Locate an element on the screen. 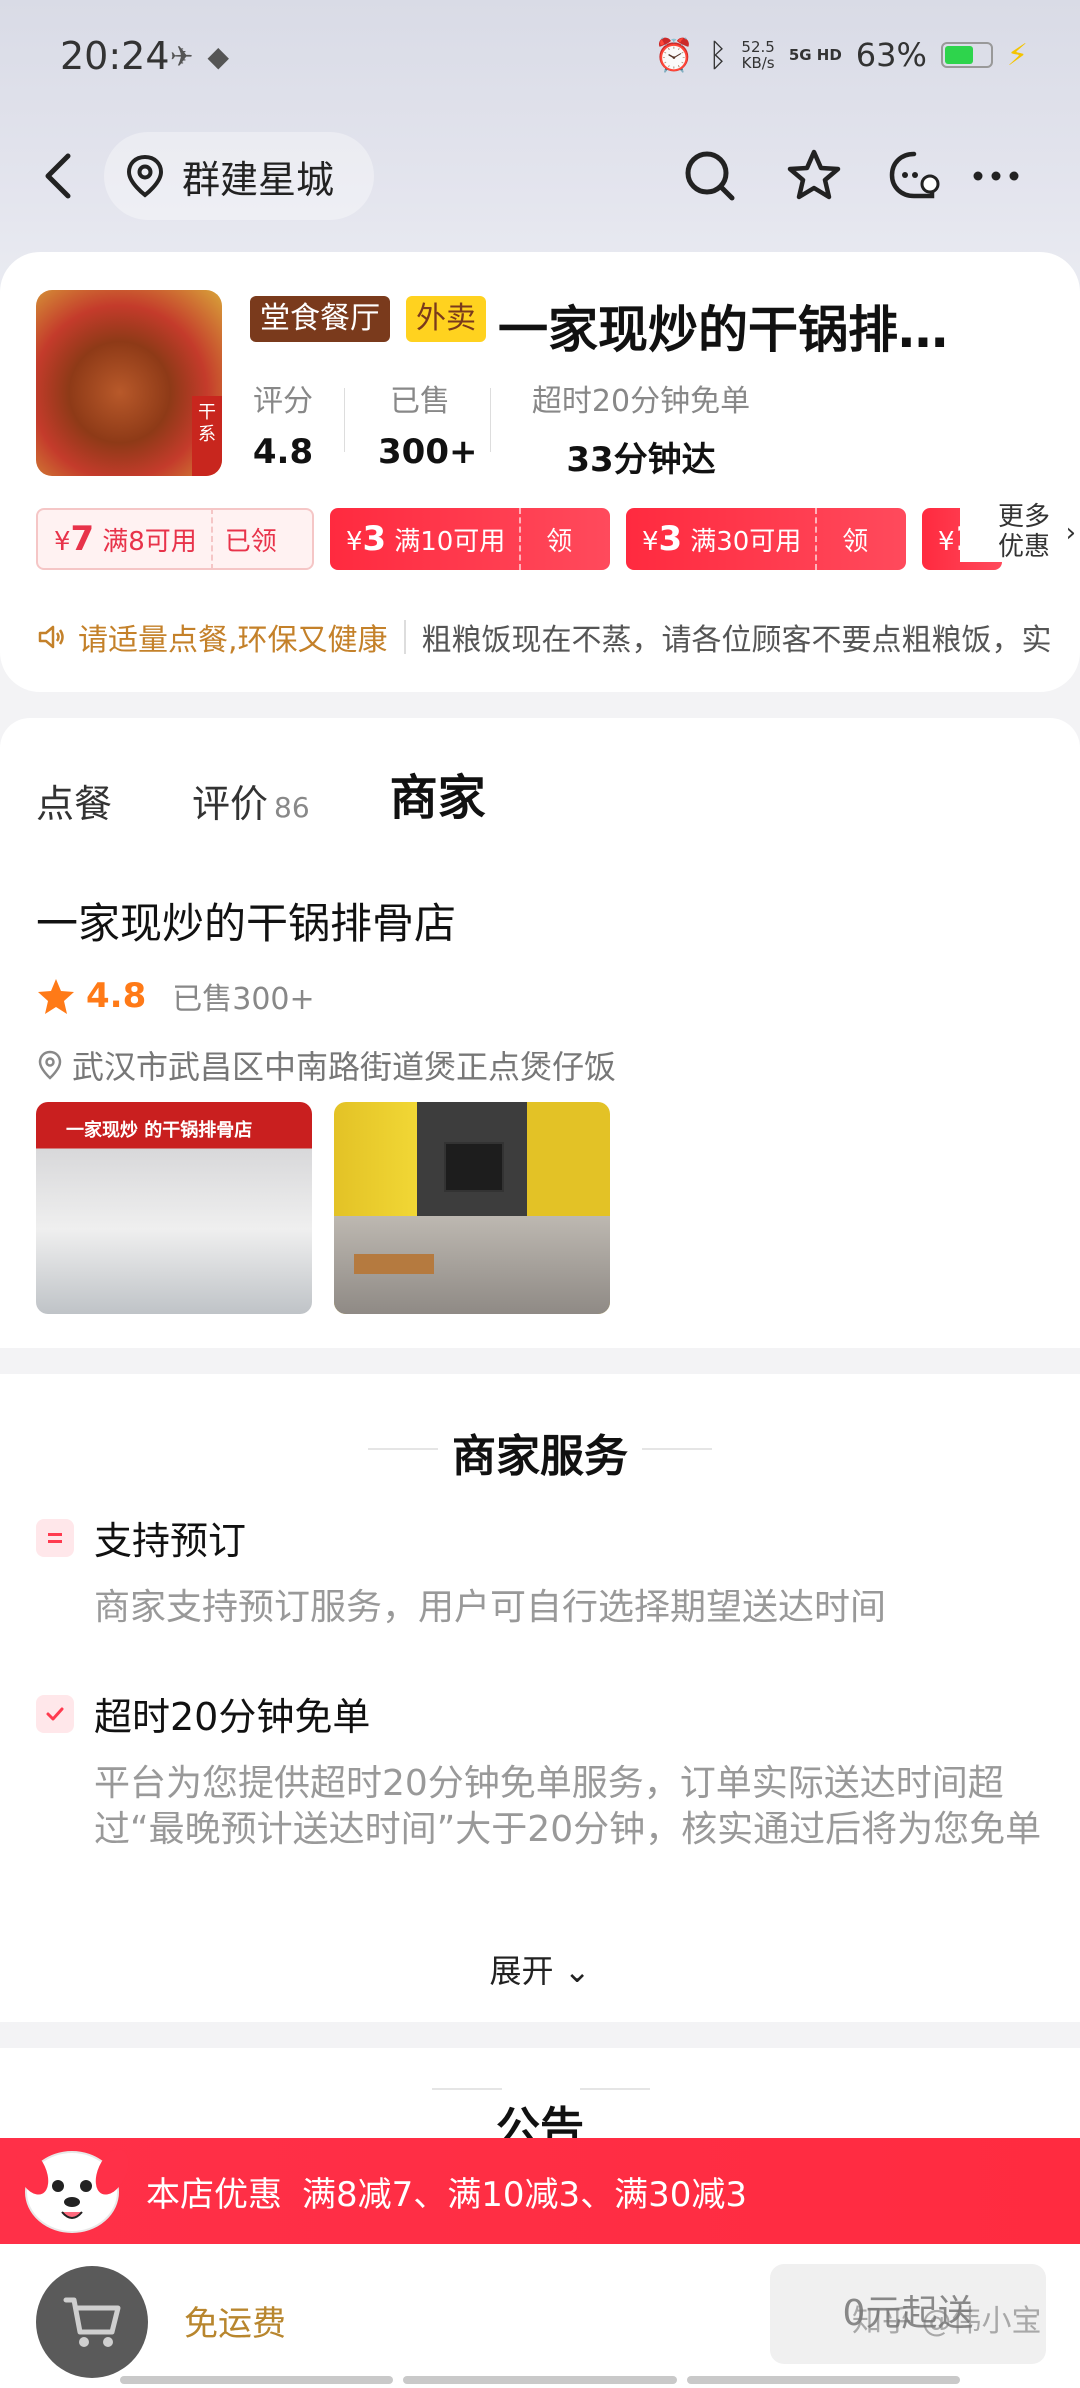 The width and height of the screenshot is (1080, 2388). tab-merchant: 商家 is located at coordinates (437, 793).